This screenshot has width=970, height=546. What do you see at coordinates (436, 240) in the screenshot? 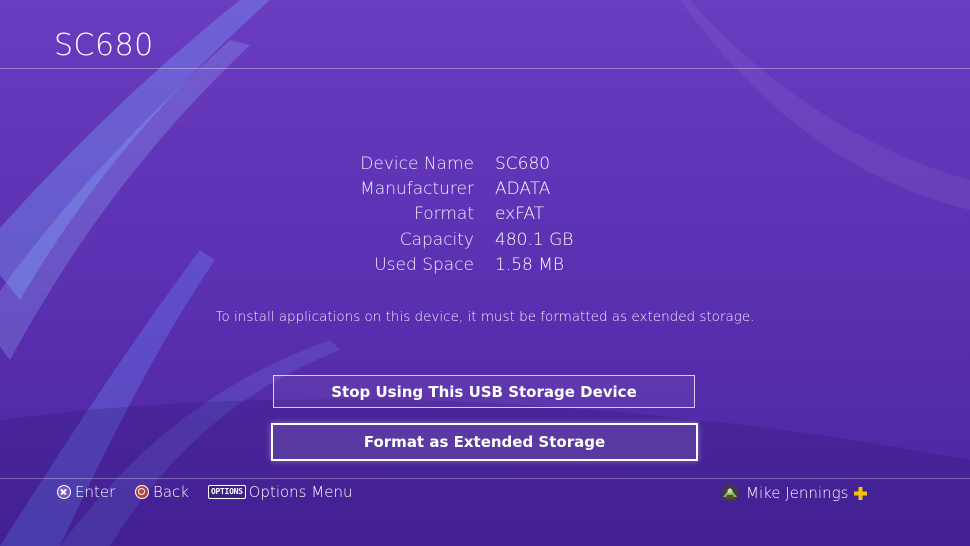
I see `info-label: Capacity` at bounding box center [436, 240].